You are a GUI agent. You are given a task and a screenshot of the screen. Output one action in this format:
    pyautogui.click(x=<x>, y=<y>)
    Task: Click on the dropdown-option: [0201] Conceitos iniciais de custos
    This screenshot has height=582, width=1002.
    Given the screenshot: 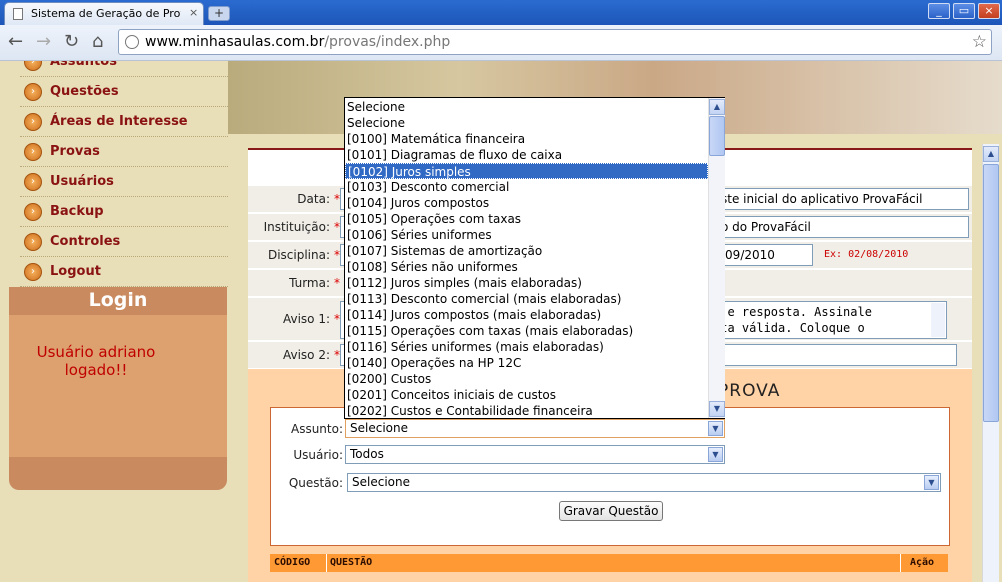 What is the action you would take?
    pyautogui.click(x=526, y=395)
    